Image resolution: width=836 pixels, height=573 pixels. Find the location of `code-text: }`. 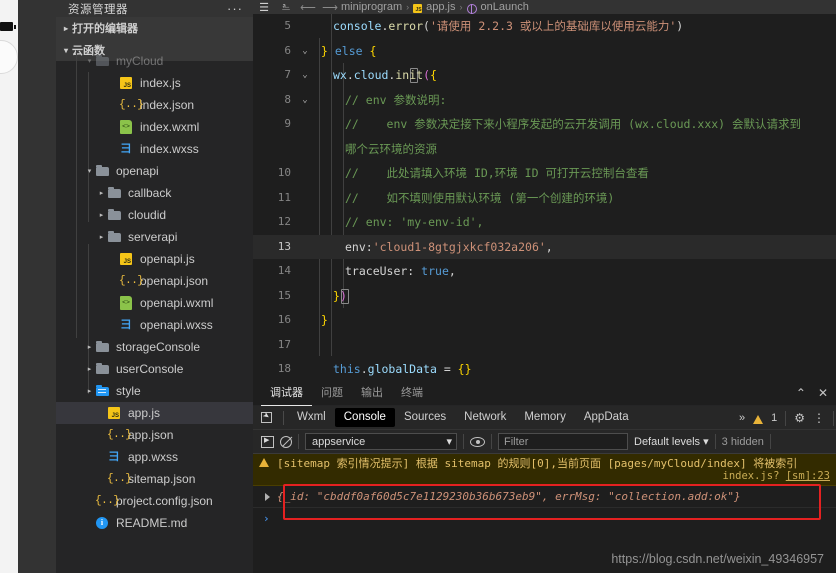

code-text: } is located at coordinates (574, 320).